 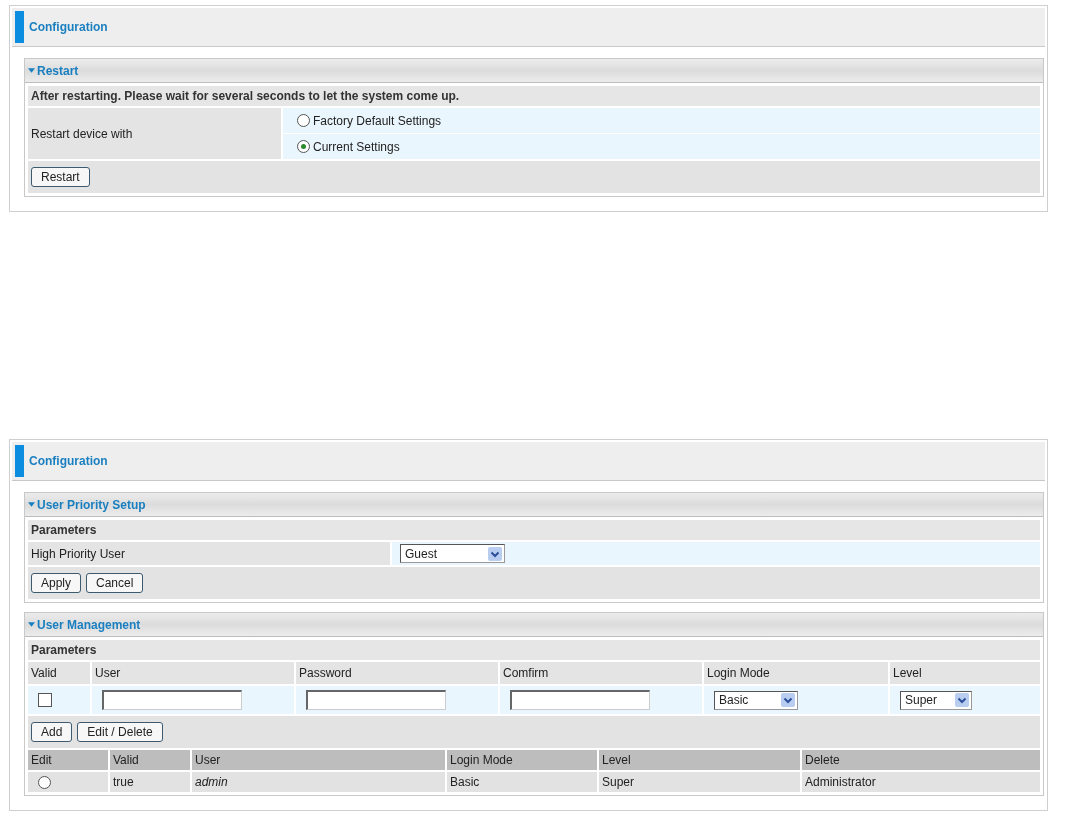 I want to click on column-header: User, so click(x=193, y=673).